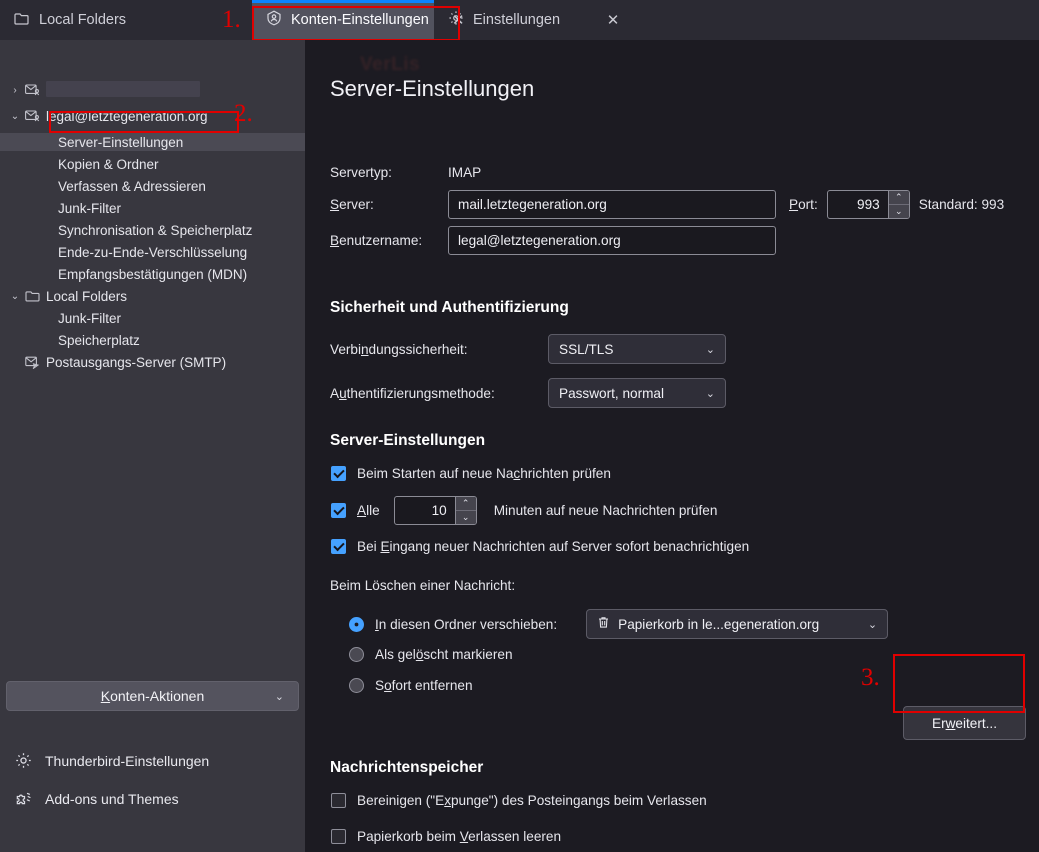  I want to click on check-interval-stepper: 10 ⌃ ⌄, so click(435, 510).